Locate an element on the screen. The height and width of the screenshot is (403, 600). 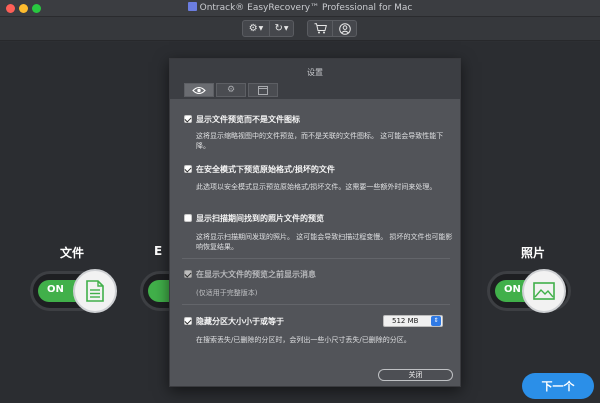
category-label-documents: 文件 is located at coordinates (72, 253).